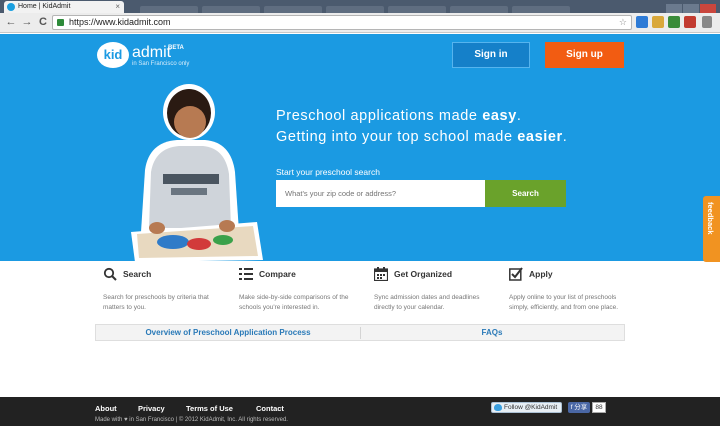  What do you see at coordinates (328, 172) in the screenshot?
I see `search-label: Start your preschool search` at bounding box center [328, 172].